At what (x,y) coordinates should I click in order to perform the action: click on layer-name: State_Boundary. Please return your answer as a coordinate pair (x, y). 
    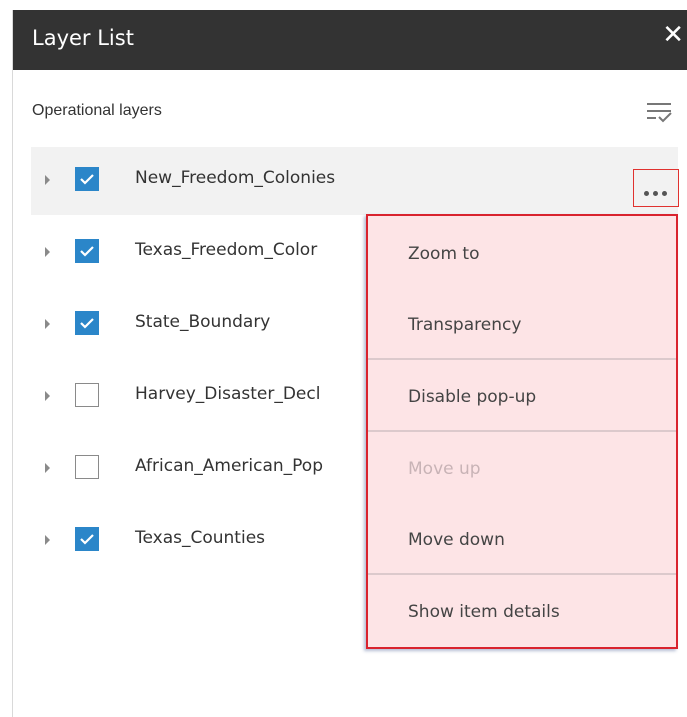
    Looking at the image, I should click on (203, 322).